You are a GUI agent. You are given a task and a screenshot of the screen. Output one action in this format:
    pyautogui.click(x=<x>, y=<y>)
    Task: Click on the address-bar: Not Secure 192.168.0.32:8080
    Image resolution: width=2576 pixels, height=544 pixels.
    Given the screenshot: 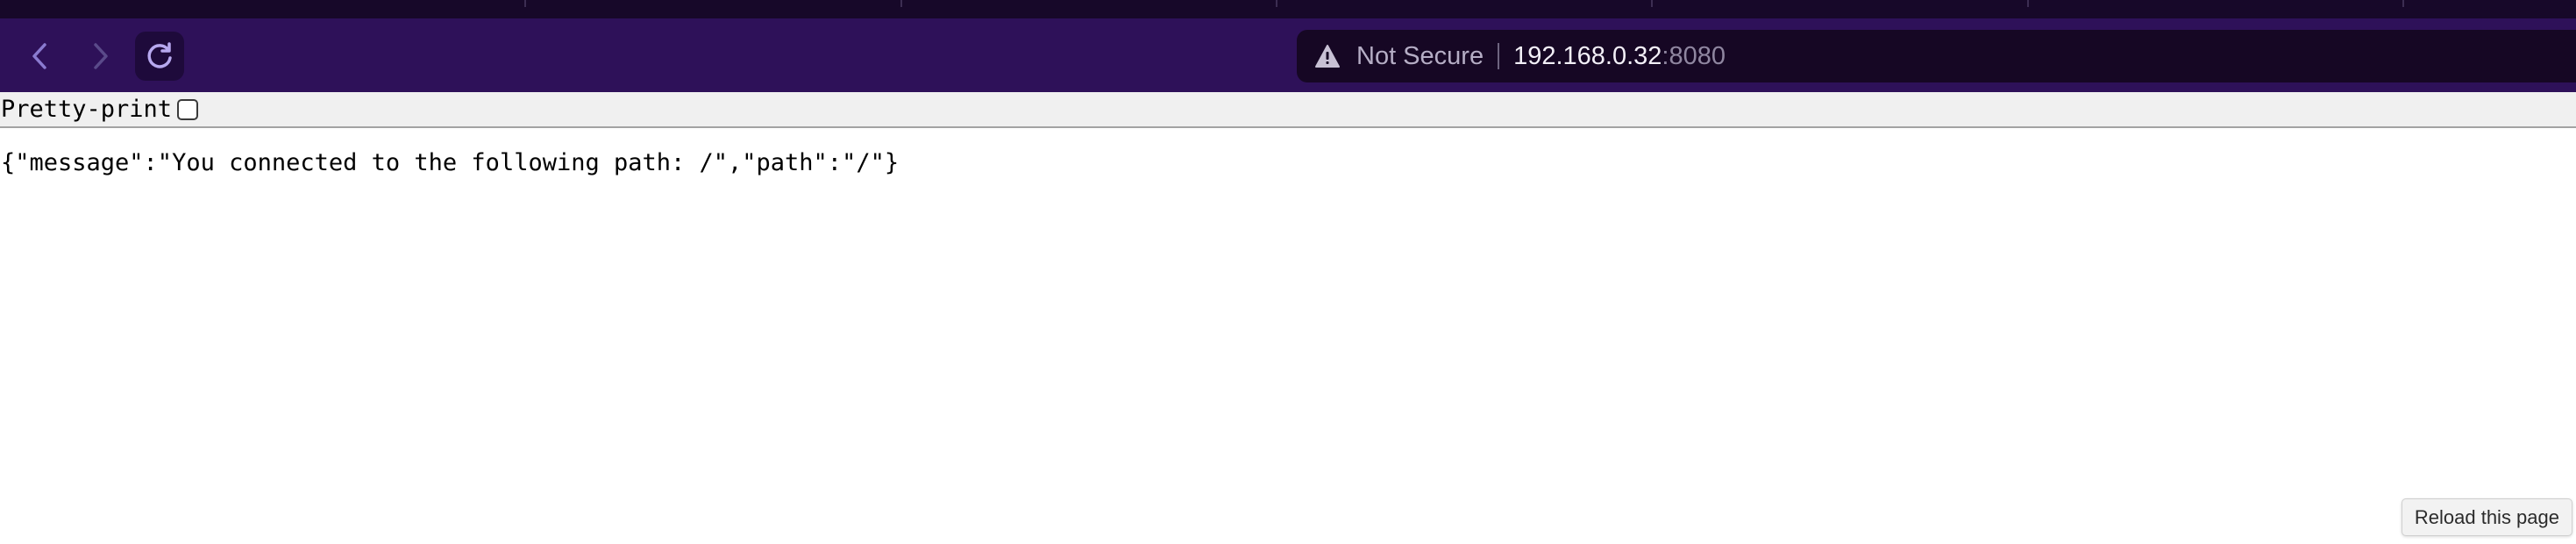 What is the action you would take?
    pyautogui.click(x=1936, y=56)
    